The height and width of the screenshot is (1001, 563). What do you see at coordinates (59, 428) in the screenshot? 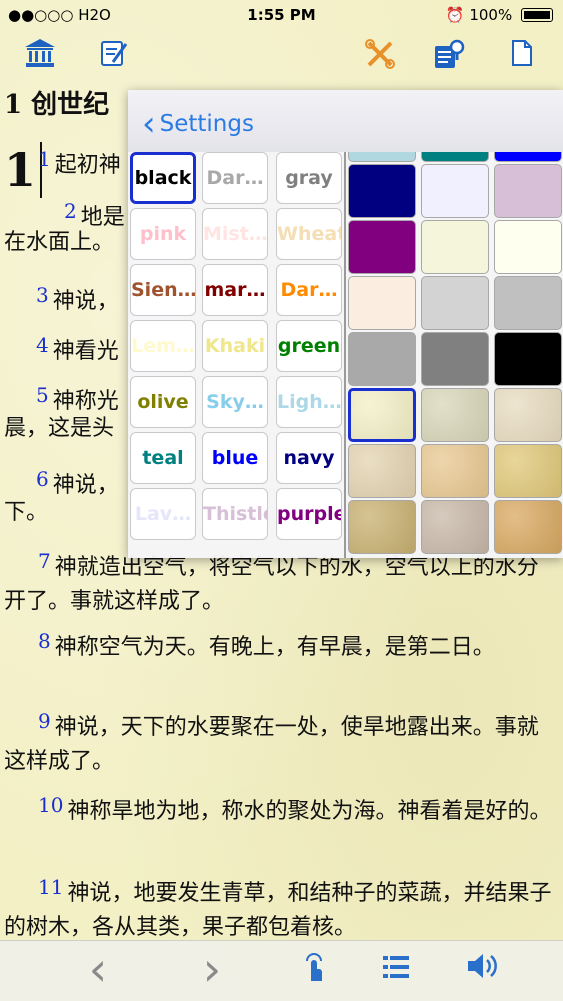
I see `verse-text: 晨，这是头` at bounding box center [59, 428].